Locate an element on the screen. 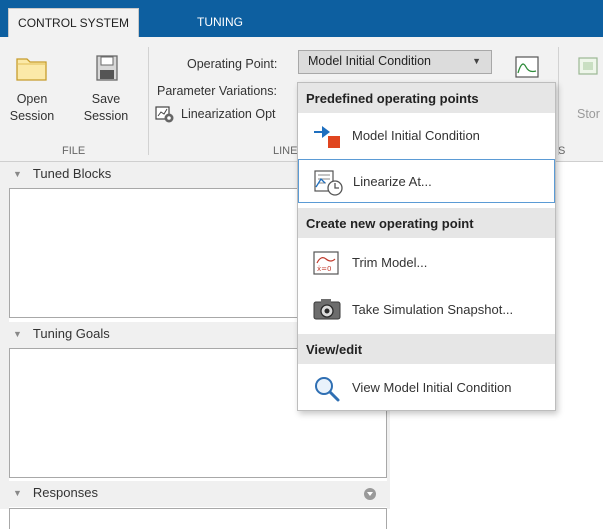  linearization-options-label: Linearization Opt is located at coordinates (228, 114).